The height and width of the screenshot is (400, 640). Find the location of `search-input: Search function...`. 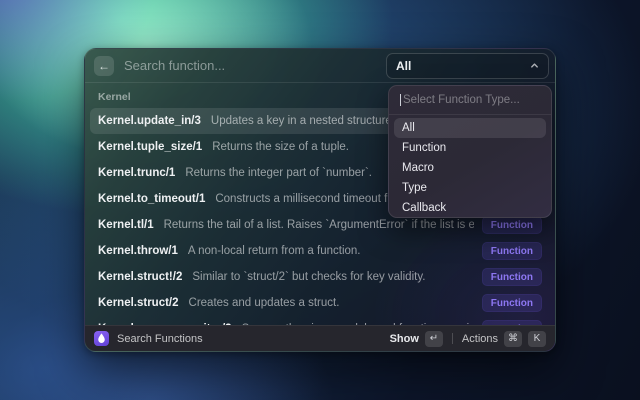

search-input: Search function... is located at coordinates (255, 65).